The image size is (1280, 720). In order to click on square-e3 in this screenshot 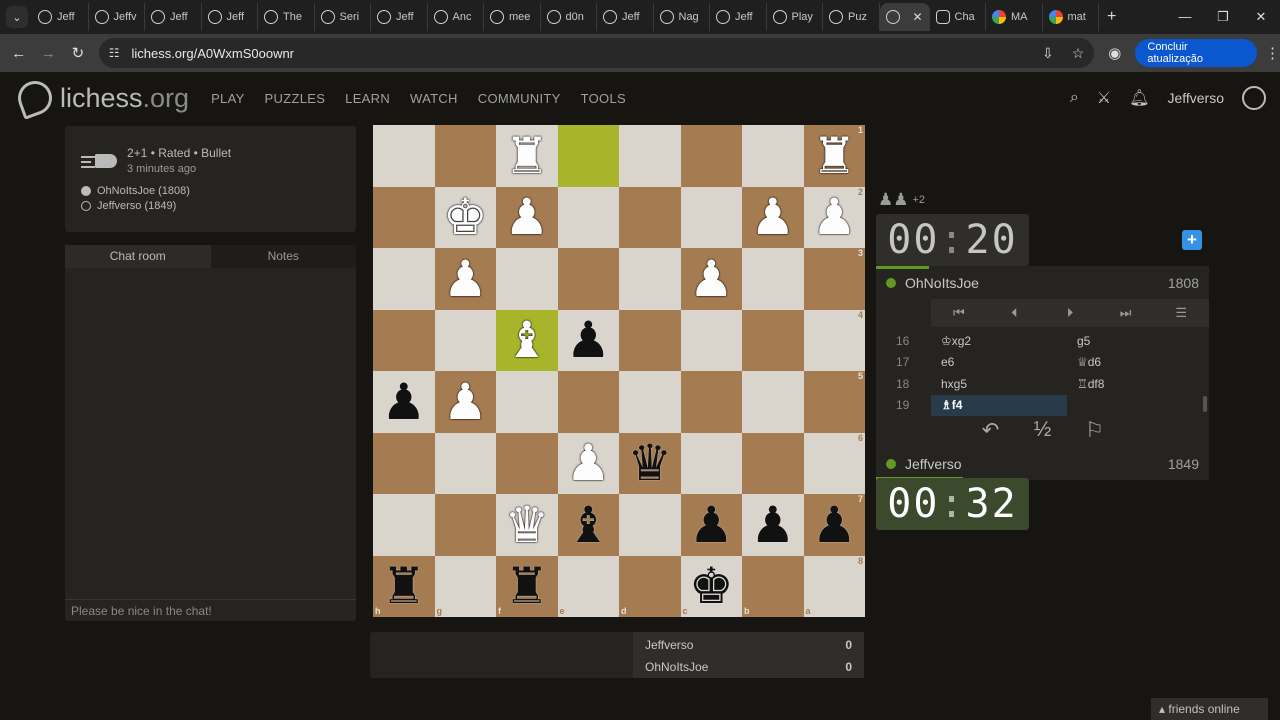, I will do `click(588, 279)`.